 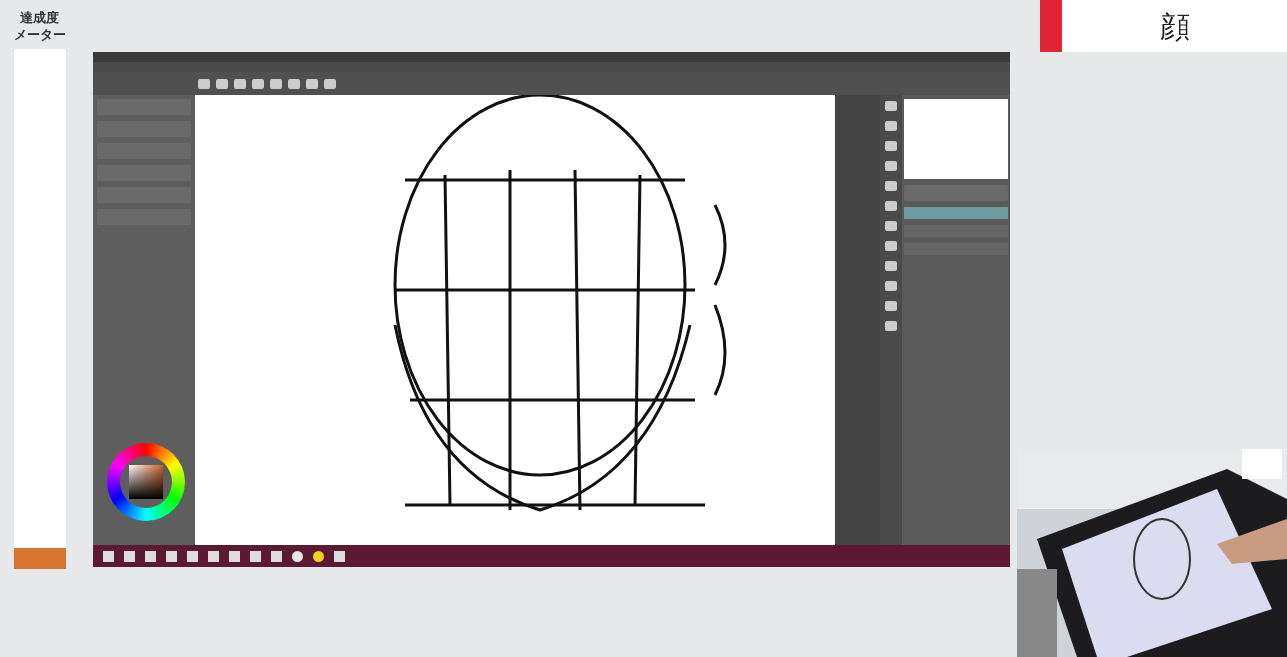 What do you see at coordinates (146, 482) in the screenshot?
I see `color-square` at bounding box center [146, 482].